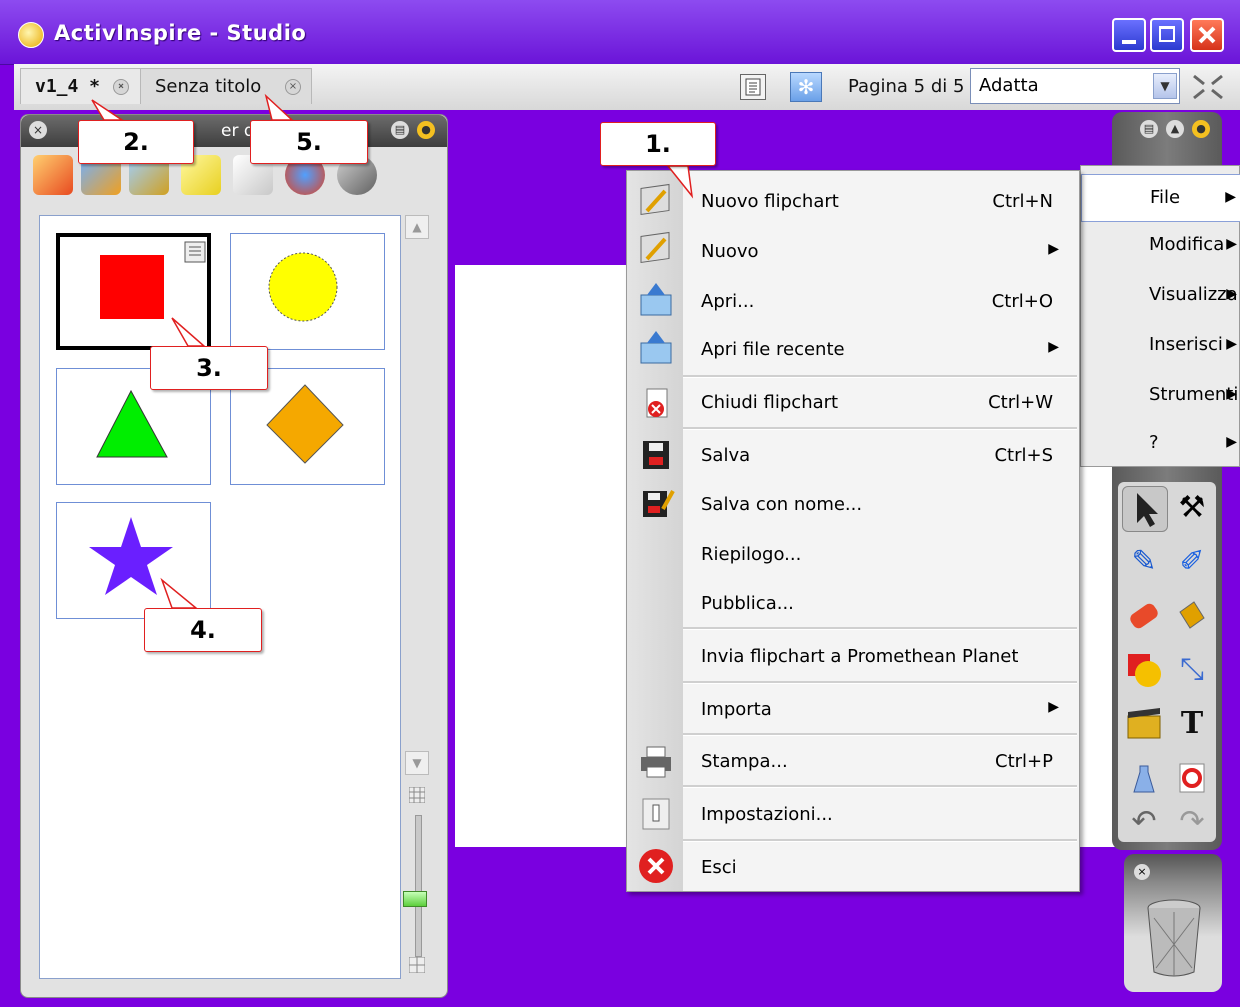  I want to click on callout-3: 3., so click(209, 368).